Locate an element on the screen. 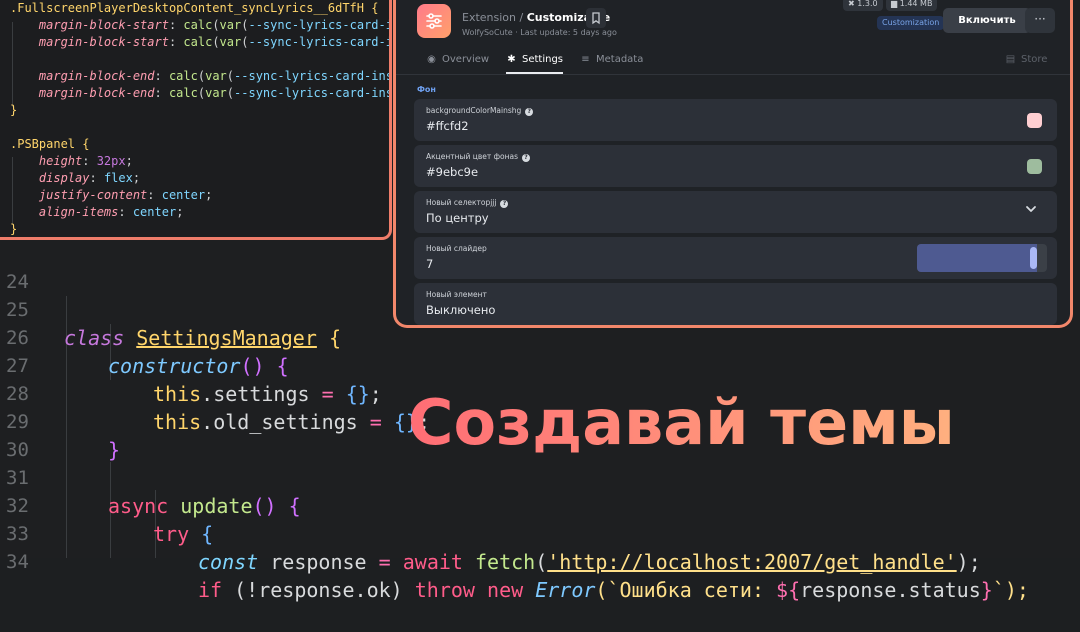 The height and width of the screenshot is (632, 1080). paren: ( is located at coordinates (541, 562).